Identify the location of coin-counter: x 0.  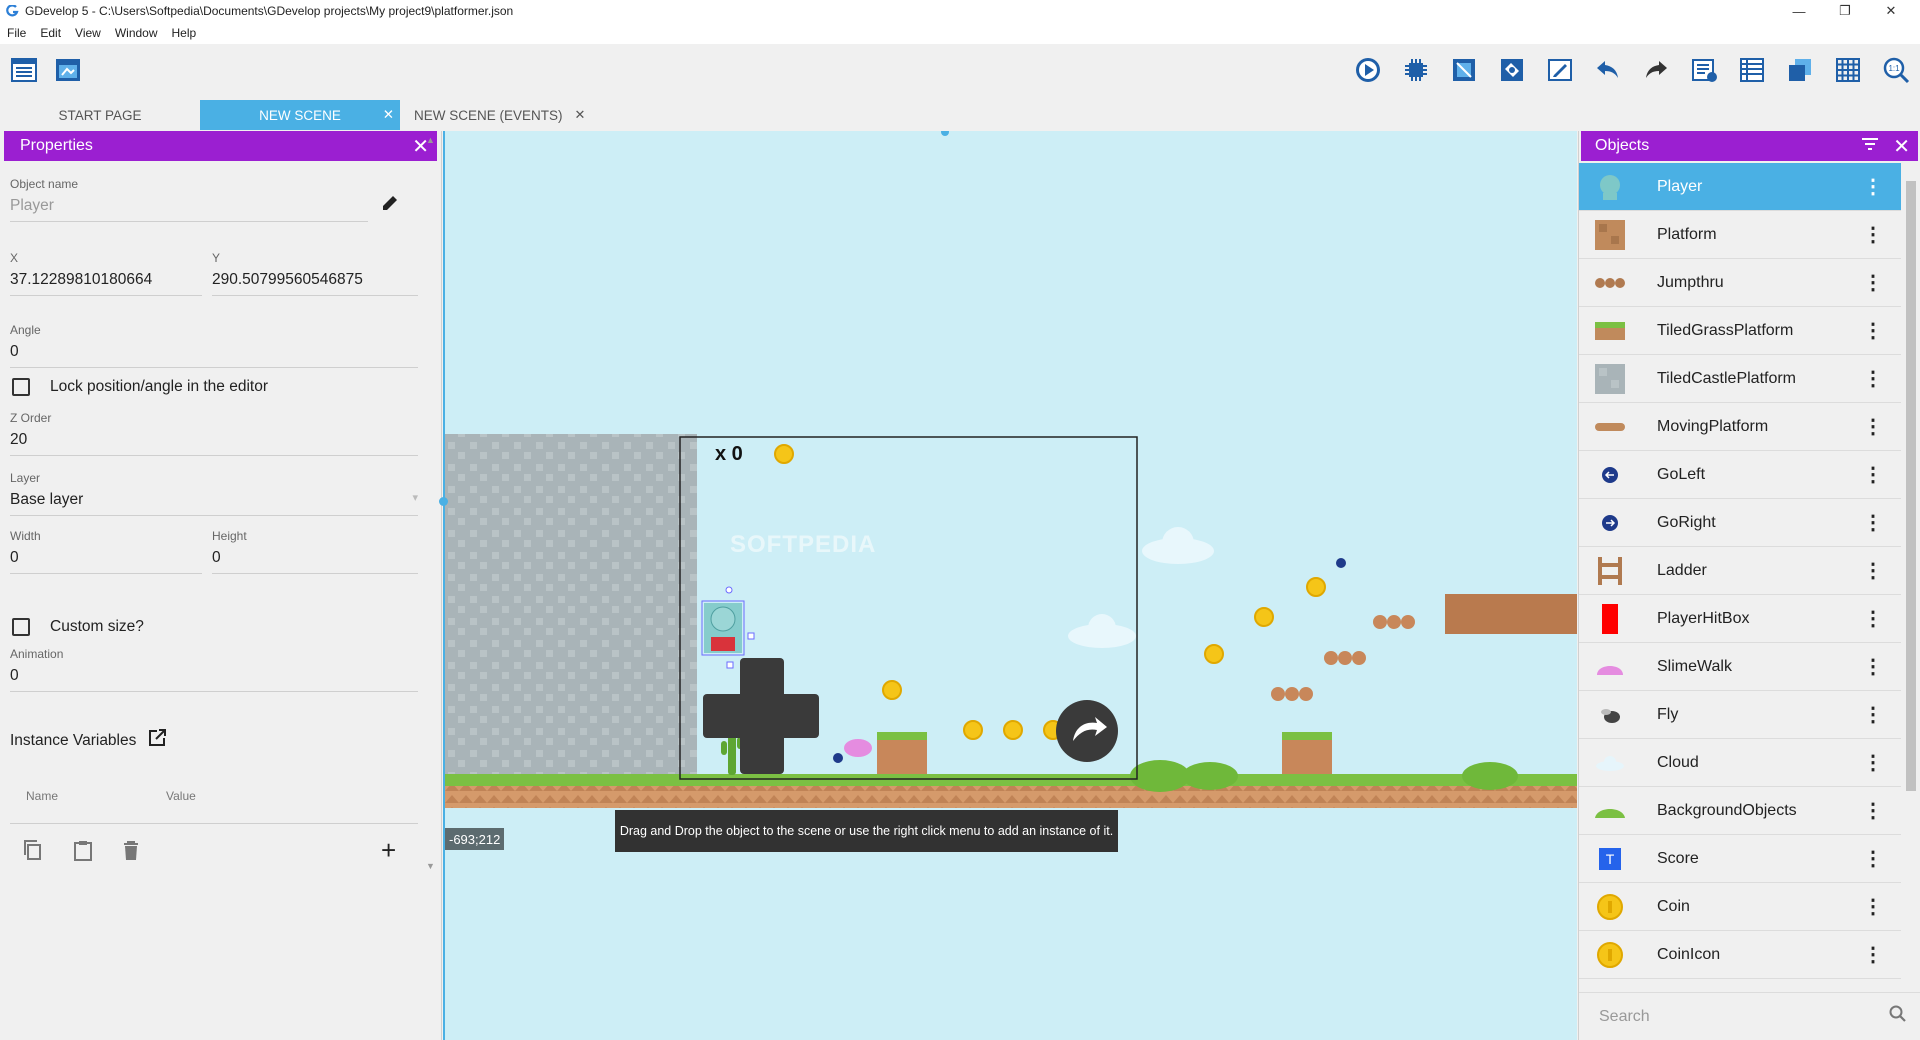
(729, 454).